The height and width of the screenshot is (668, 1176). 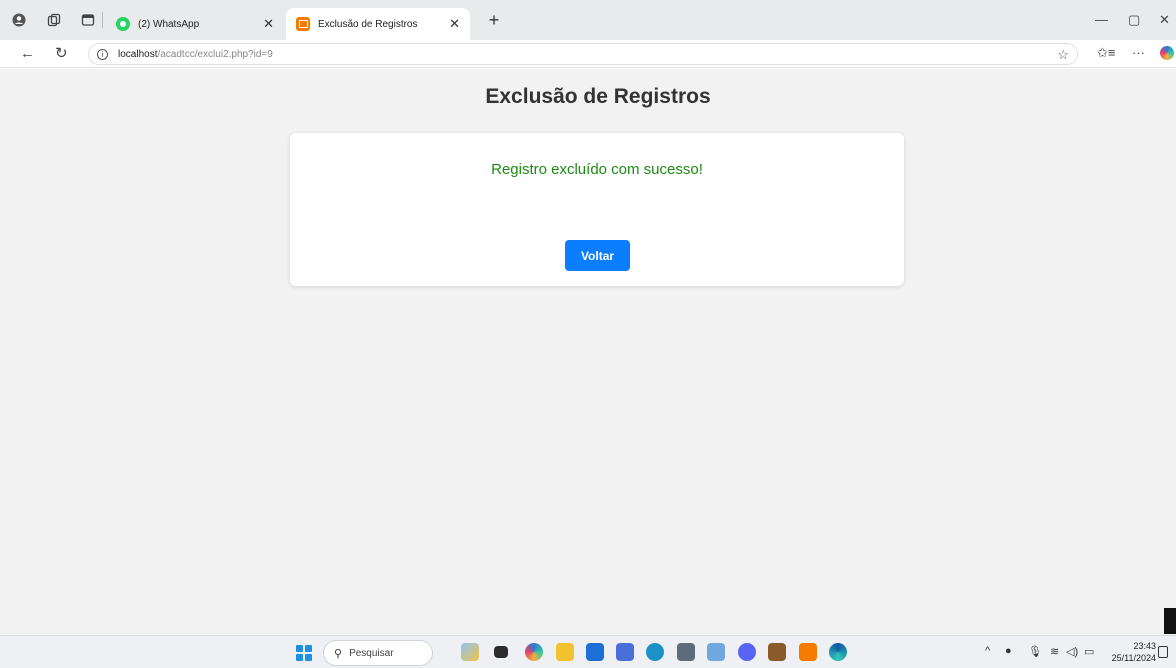 I want to click on microphone-icon: 🎙, so click(x=1035, y=651).